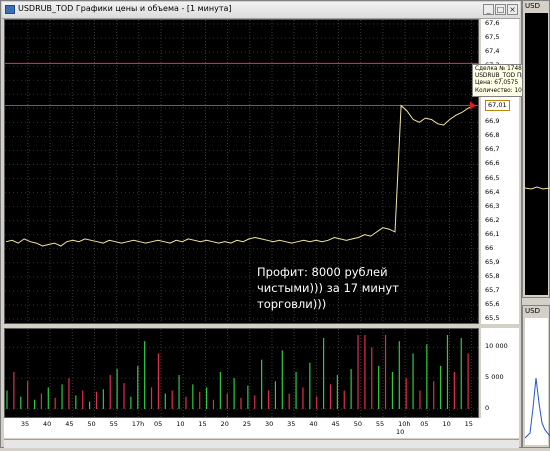 The image size is (550, 451). What do you see at coordinates (492, 23) in the screenshot?
I see `price-tick-label: 67,6` at bounding box center [492, 23].